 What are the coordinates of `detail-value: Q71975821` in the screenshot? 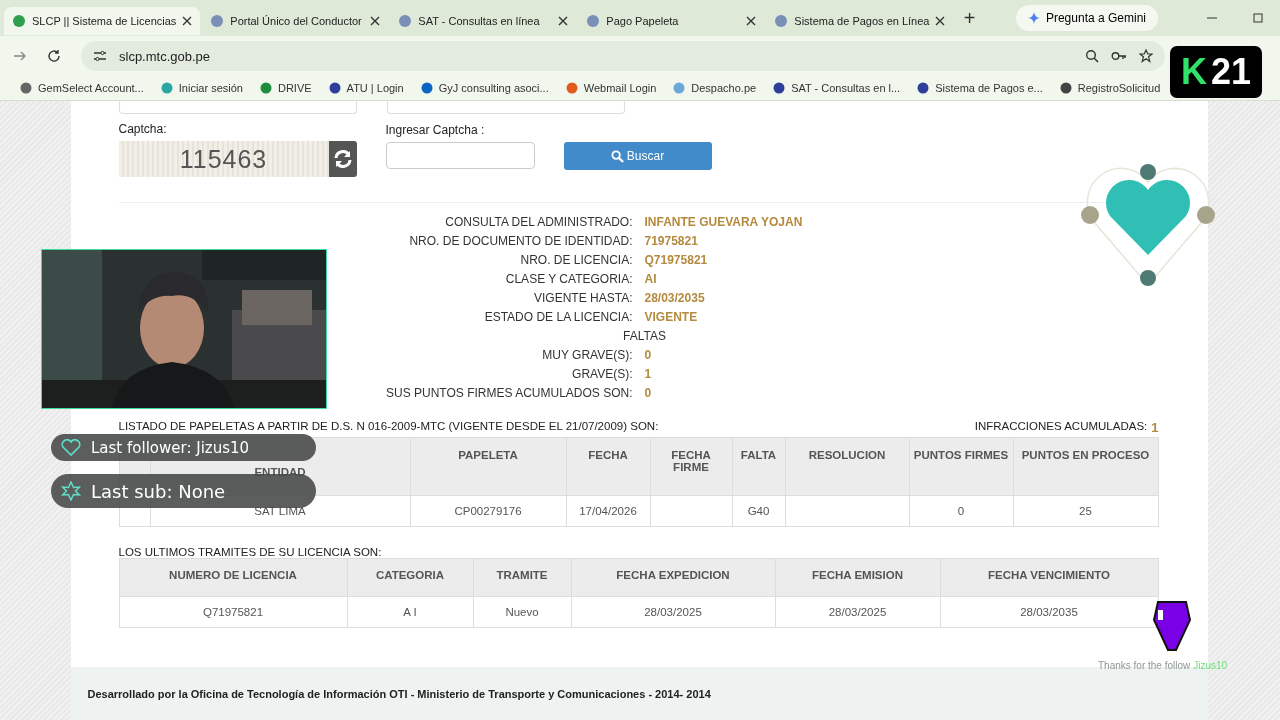 It's located at (676, 260).